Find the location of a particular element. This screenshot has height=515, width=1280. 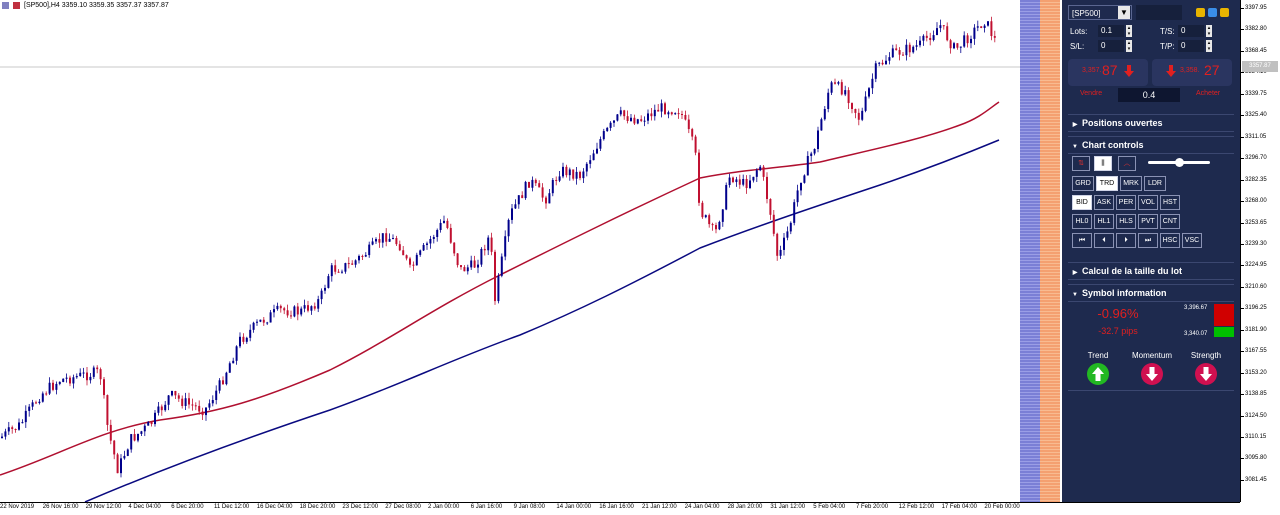

cnt-button: CNT is located at coordinates (1170, 221).